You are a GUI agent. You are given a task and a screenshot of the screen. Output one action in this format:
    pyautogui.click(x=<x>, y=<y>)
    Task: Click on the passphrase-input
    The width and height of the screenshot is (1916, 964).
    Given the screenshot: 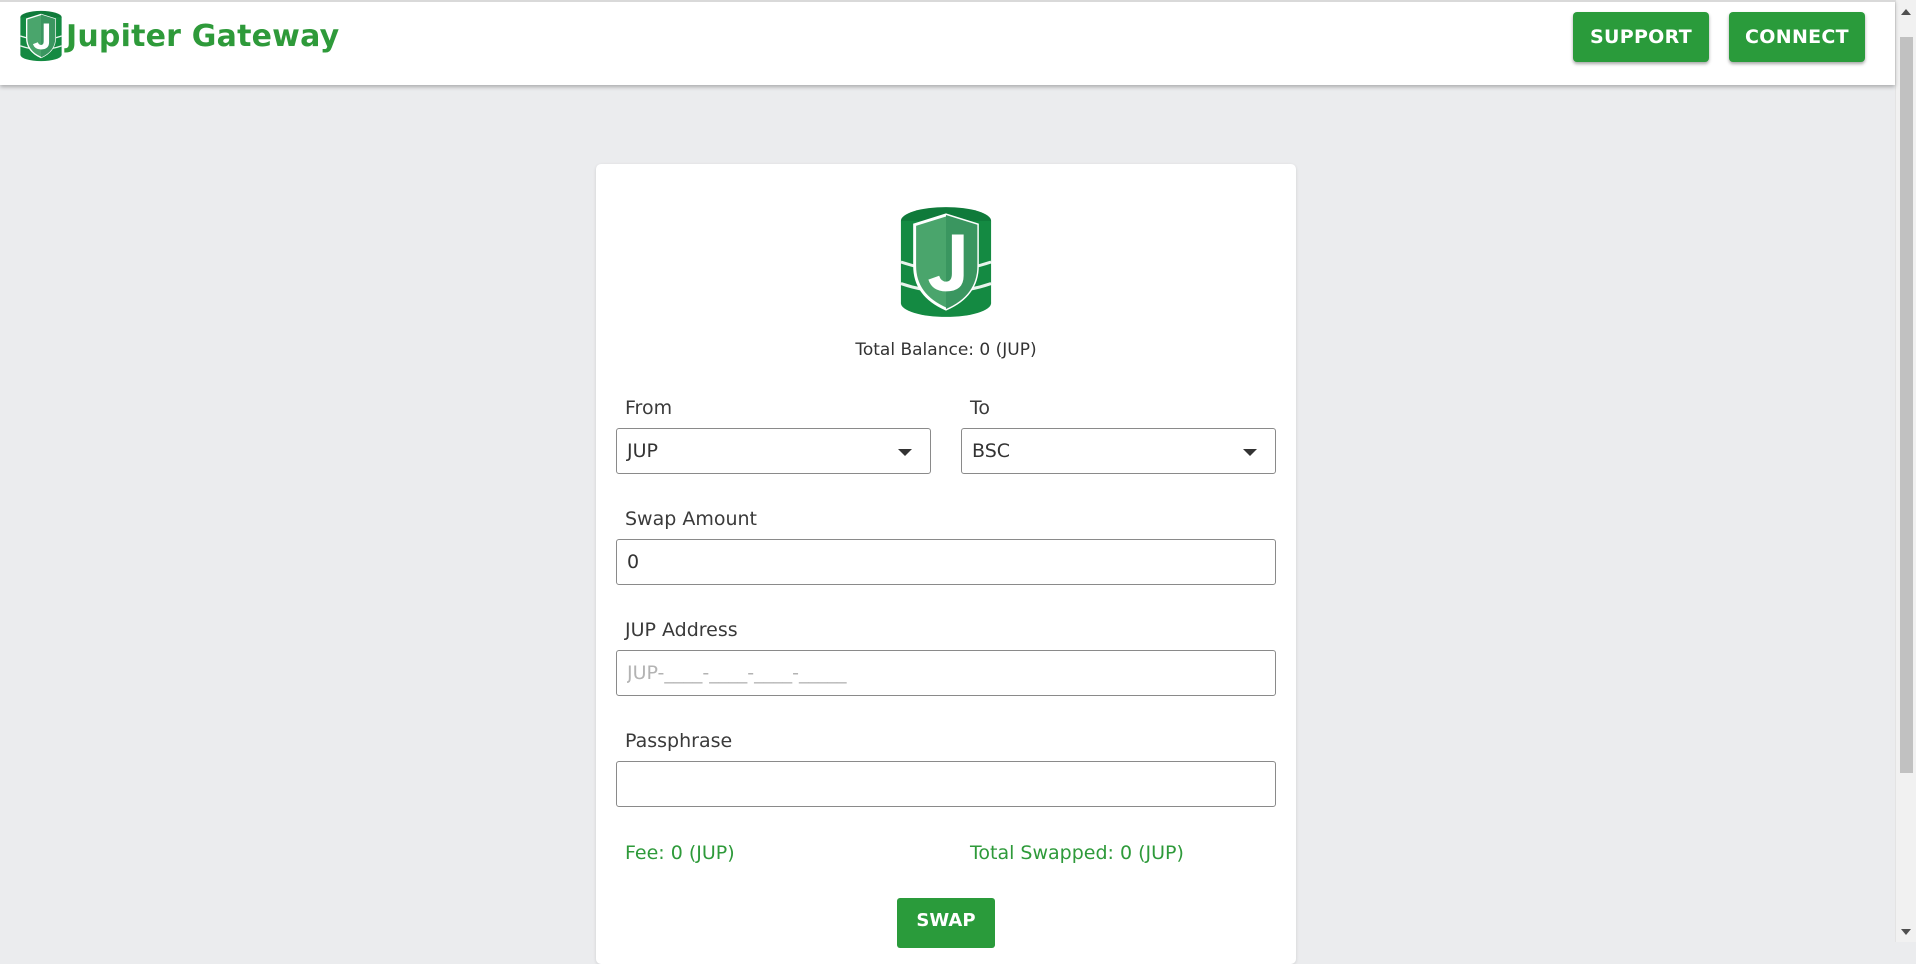 What is the action you would take?
    pyautogui.click(x=946, y=784)
    